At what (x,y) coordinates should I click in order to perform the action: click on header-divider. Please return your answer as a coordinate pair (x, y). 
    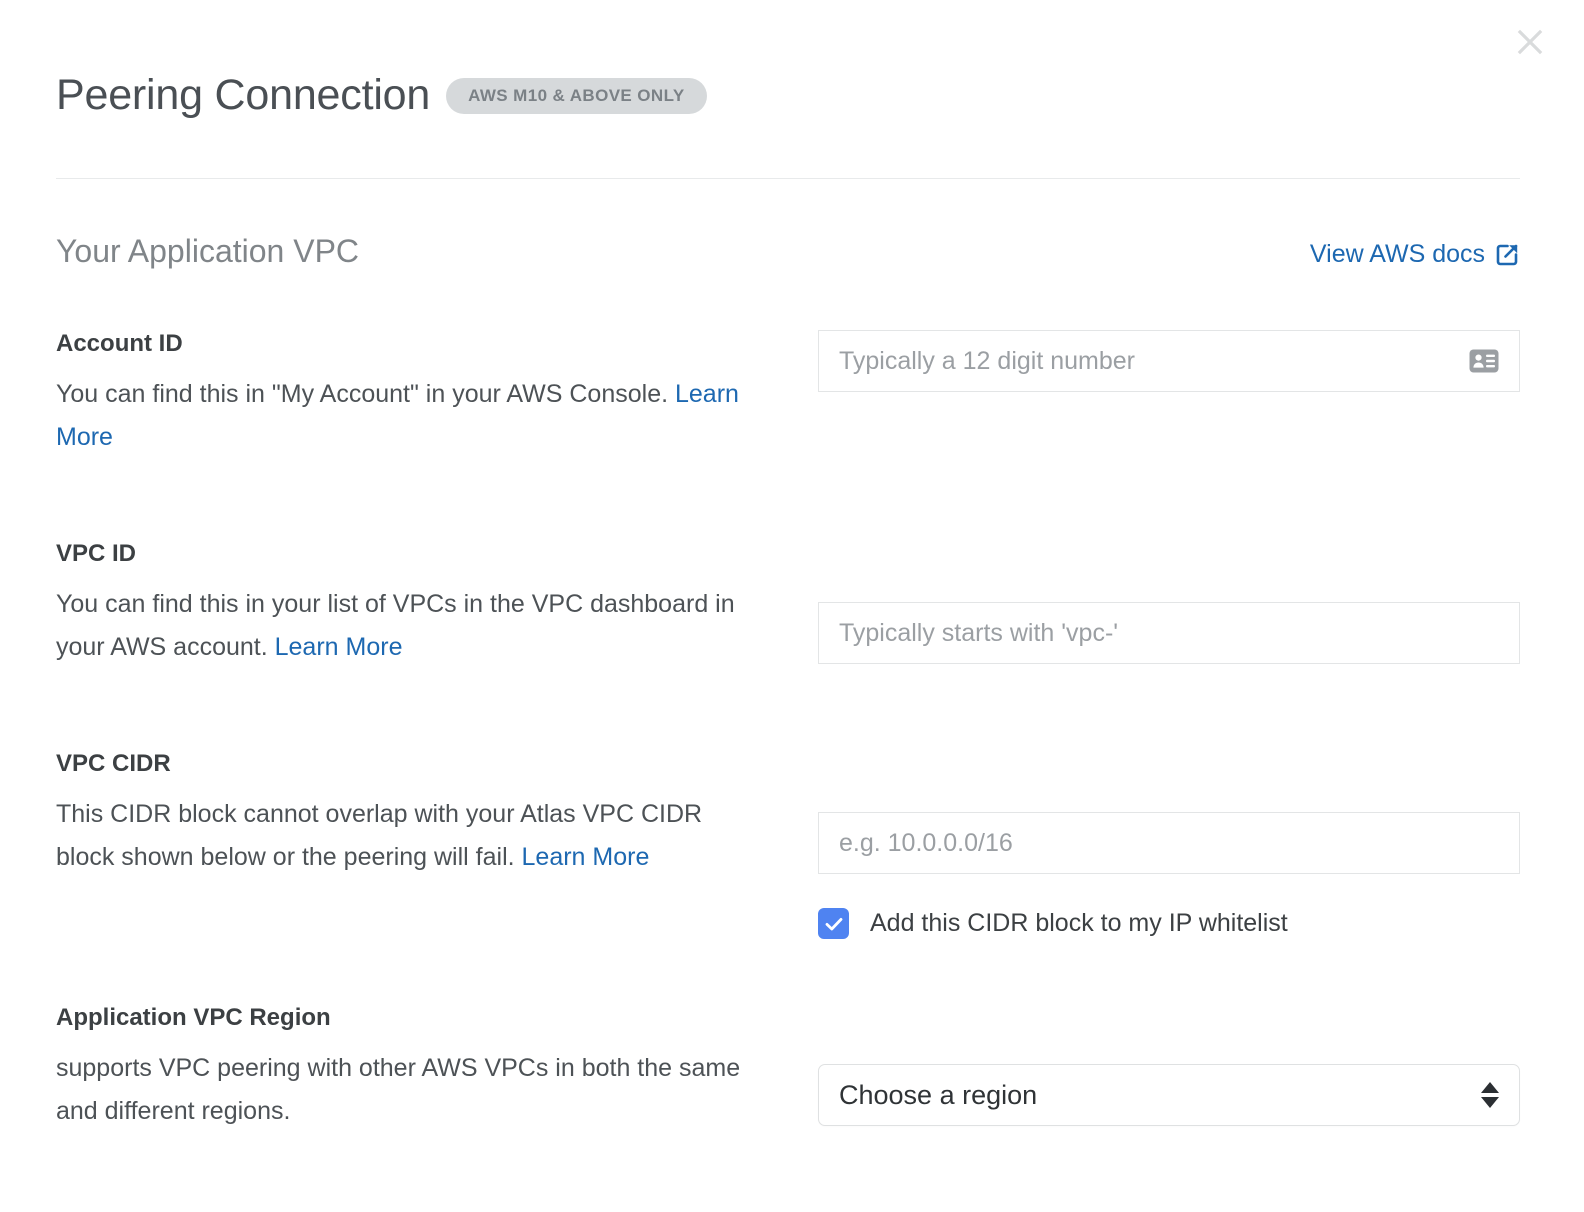
    Looking at the image, I should click on (788, 178).